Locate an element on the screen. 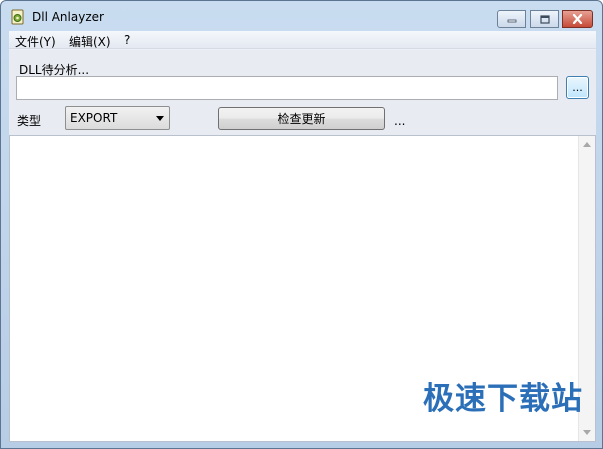  menu-file: 文件(Y) is located at coordinates (35, 41).